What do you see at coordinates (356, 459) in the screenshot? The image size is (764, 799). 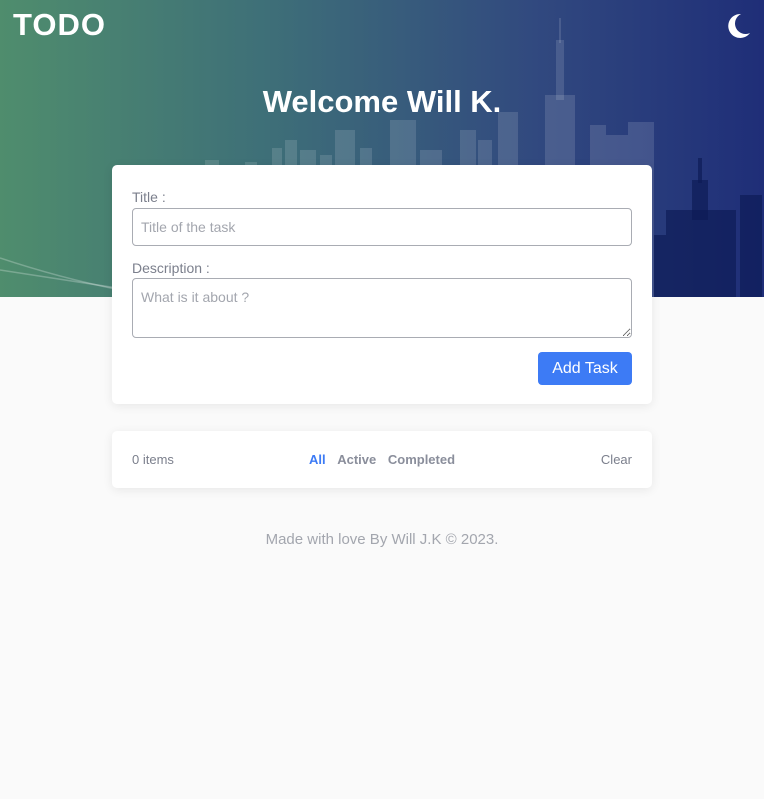 I see `filter-active: Active` at bounding box center [356, 459].